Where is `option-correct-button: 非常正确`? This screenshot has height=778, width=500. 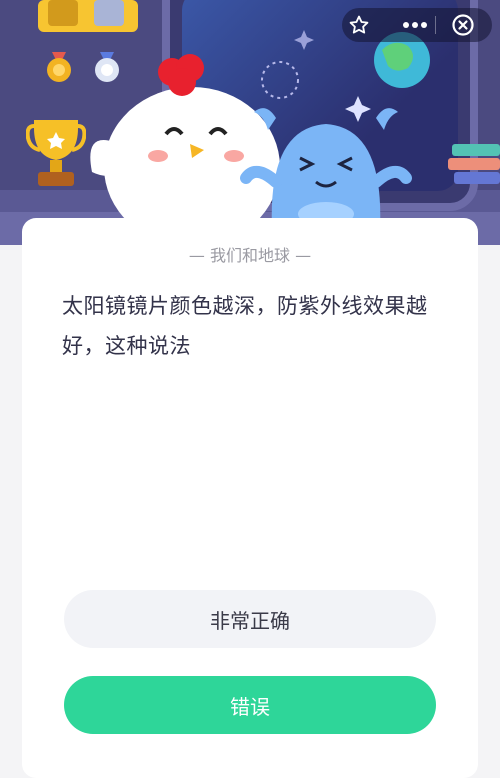 option-correct-button: 非常正确 is located at coordinates (250, 619).